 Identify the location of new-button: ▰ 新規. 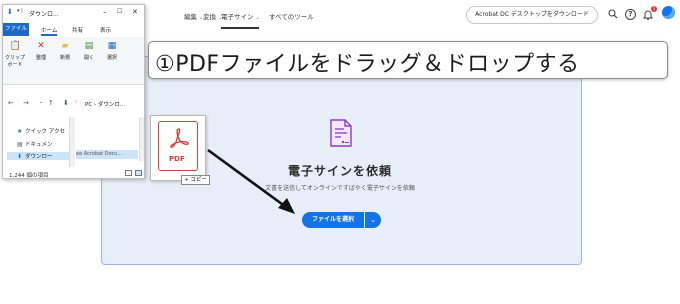
(65, 51).